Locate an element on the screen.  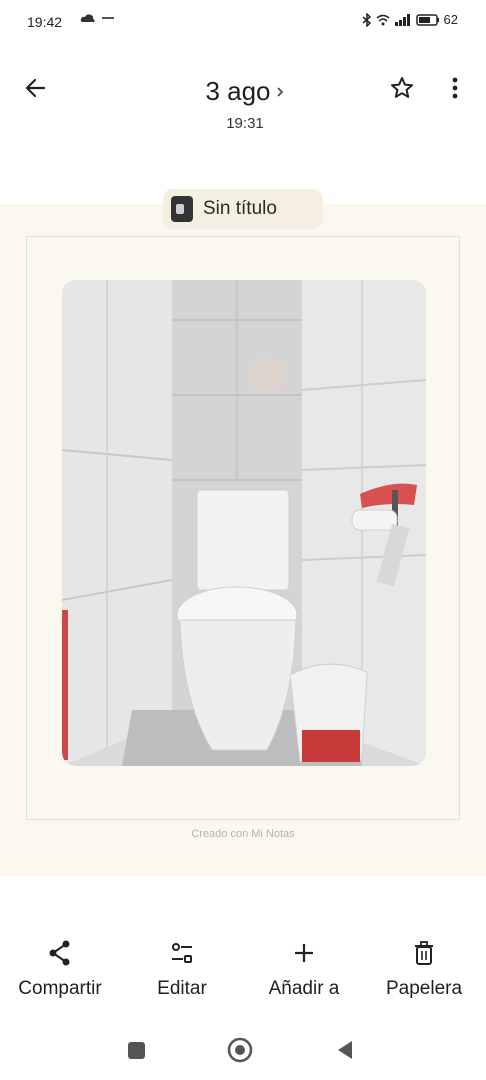
share-button: Compartir is located at coordinates (60, 969).